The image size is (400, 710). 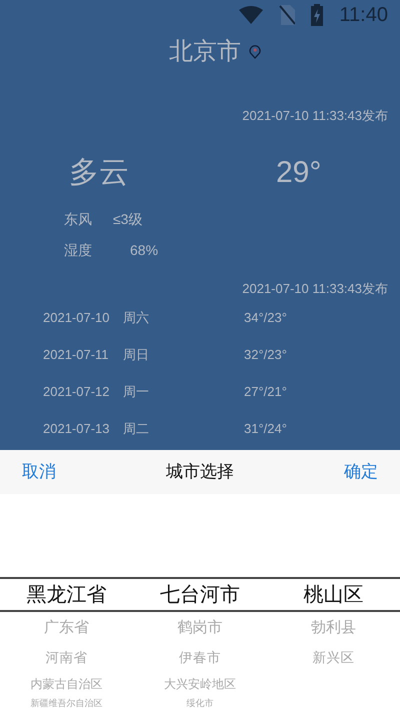 What do you see at coordinates (317, 15) in the screenshot?
I see `battery-charging-icon` at bounding box center [317, 15].